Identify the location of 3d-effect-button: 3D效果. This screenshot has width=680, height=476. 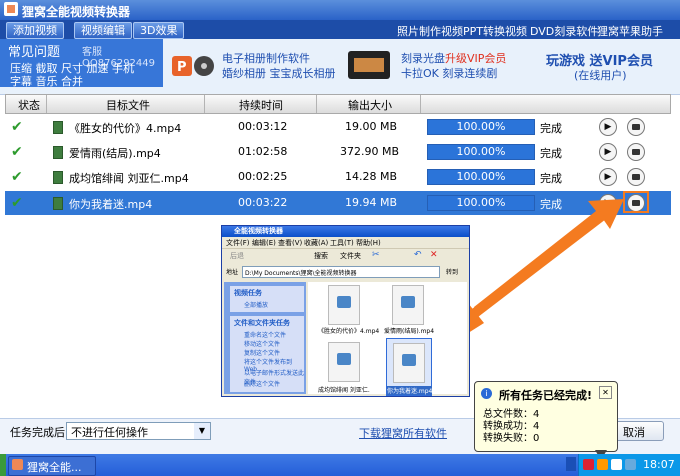
(159, 30).